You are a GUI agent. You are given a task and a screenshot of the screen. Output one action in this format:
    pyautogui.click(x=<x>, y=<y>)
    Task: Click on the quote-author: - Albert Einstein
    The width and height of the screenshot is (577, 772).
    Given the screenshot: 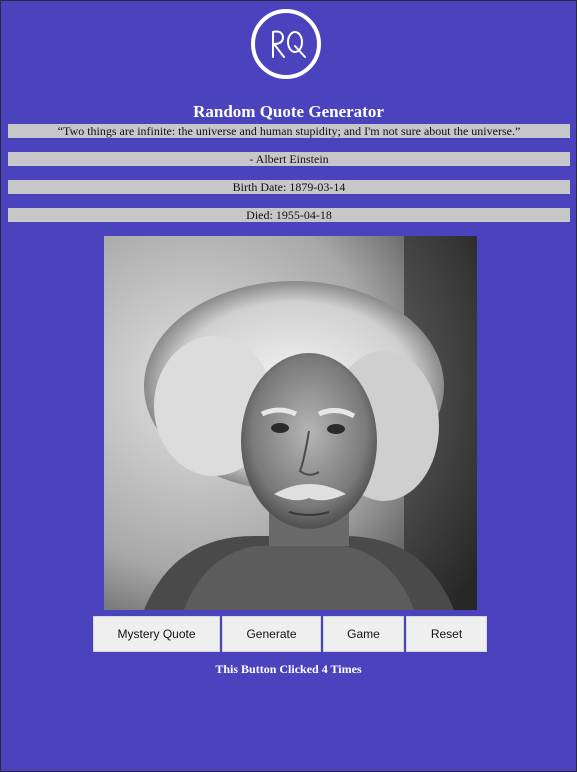 What is the action you would take?
    pyautogui.click(x=289, y=159)
    